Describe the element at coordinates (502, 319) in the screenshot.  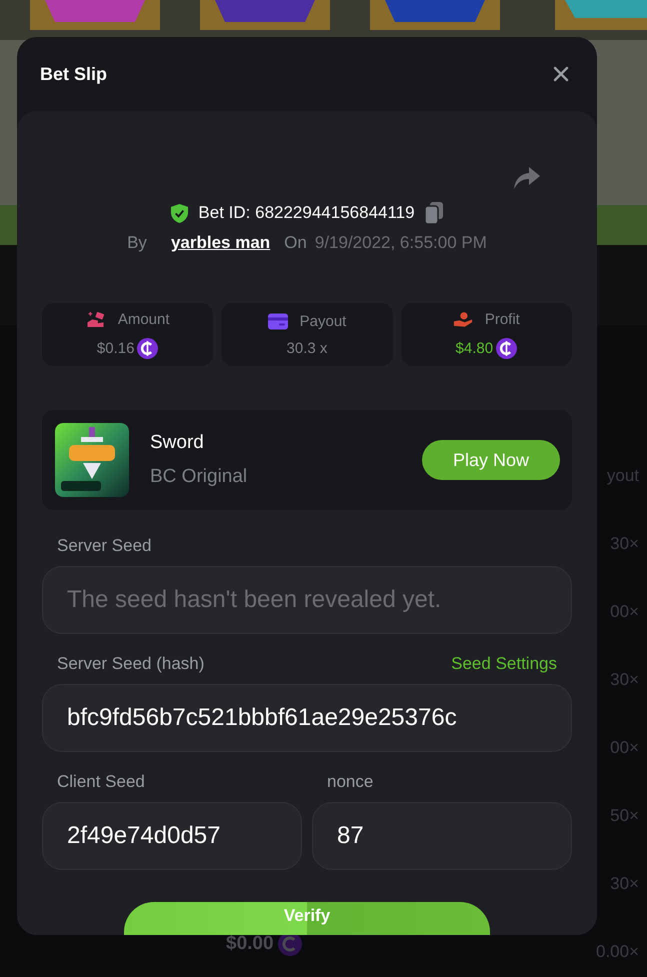
I see `stat-label: Profit` at that location.